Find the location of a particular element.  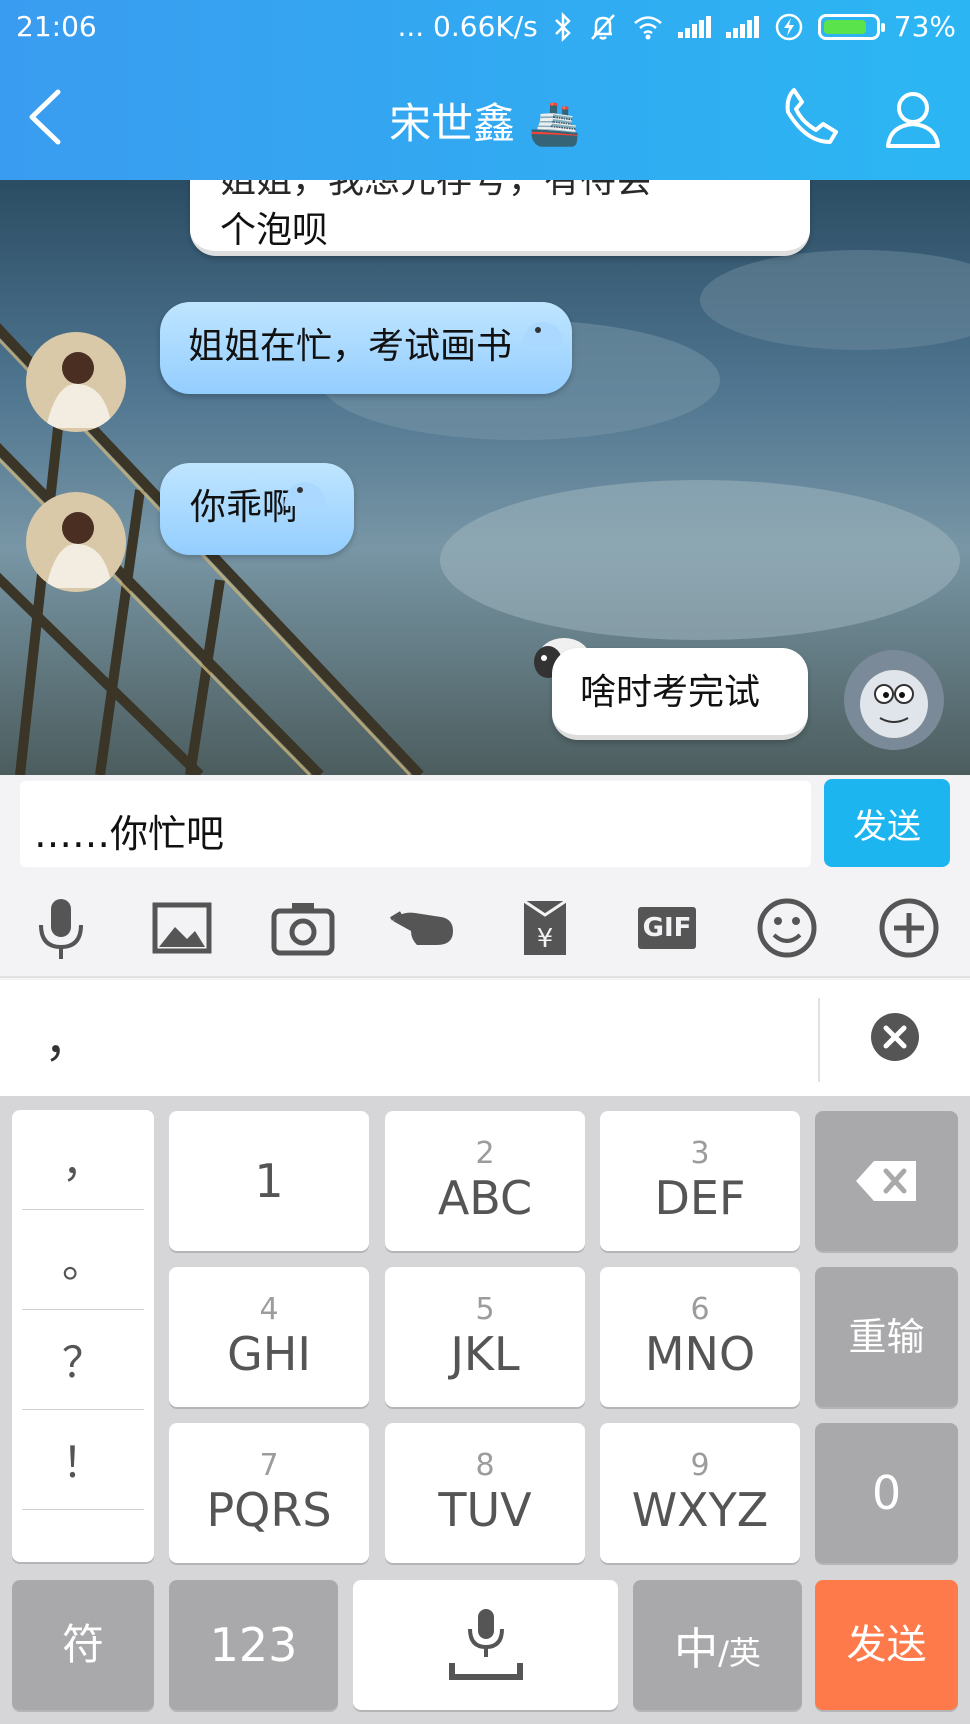

key-label: 0 is located at coordinates (886, 1493).